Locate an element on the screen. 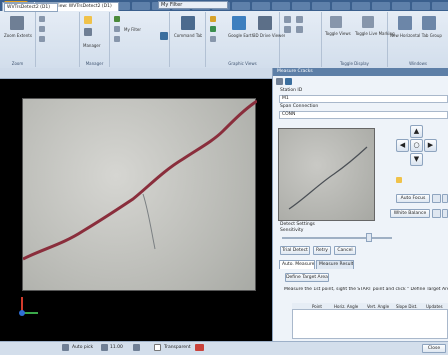  command-table-icon is located at coordinates (188, 23).